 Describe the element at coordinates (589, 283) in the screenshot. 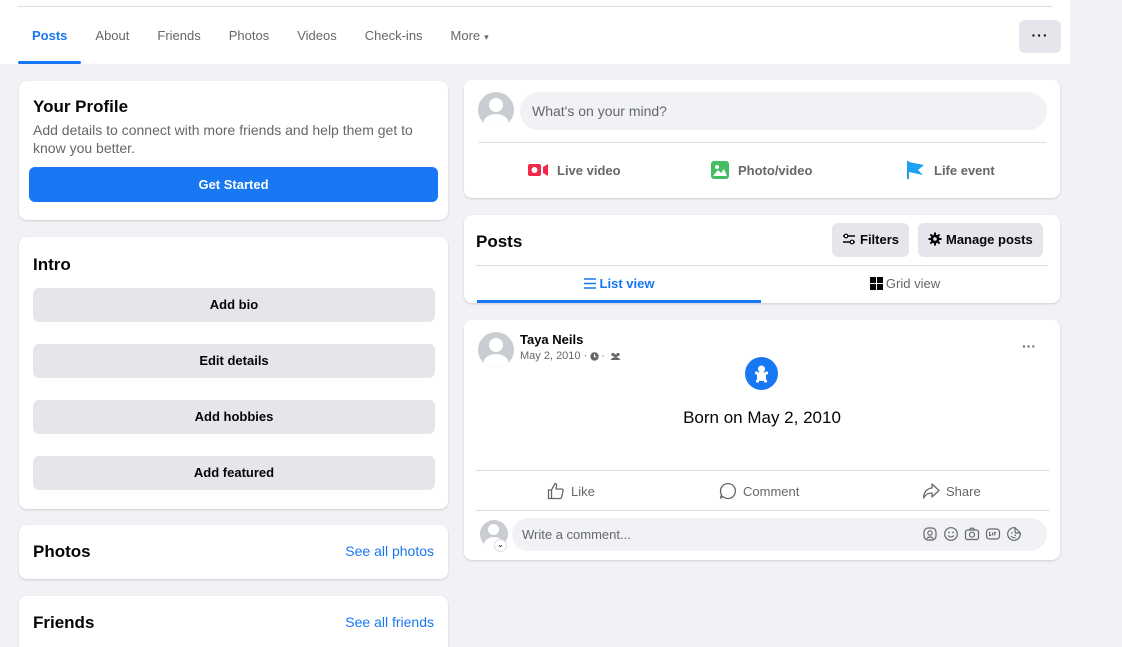

I see `list-icon` at that location.